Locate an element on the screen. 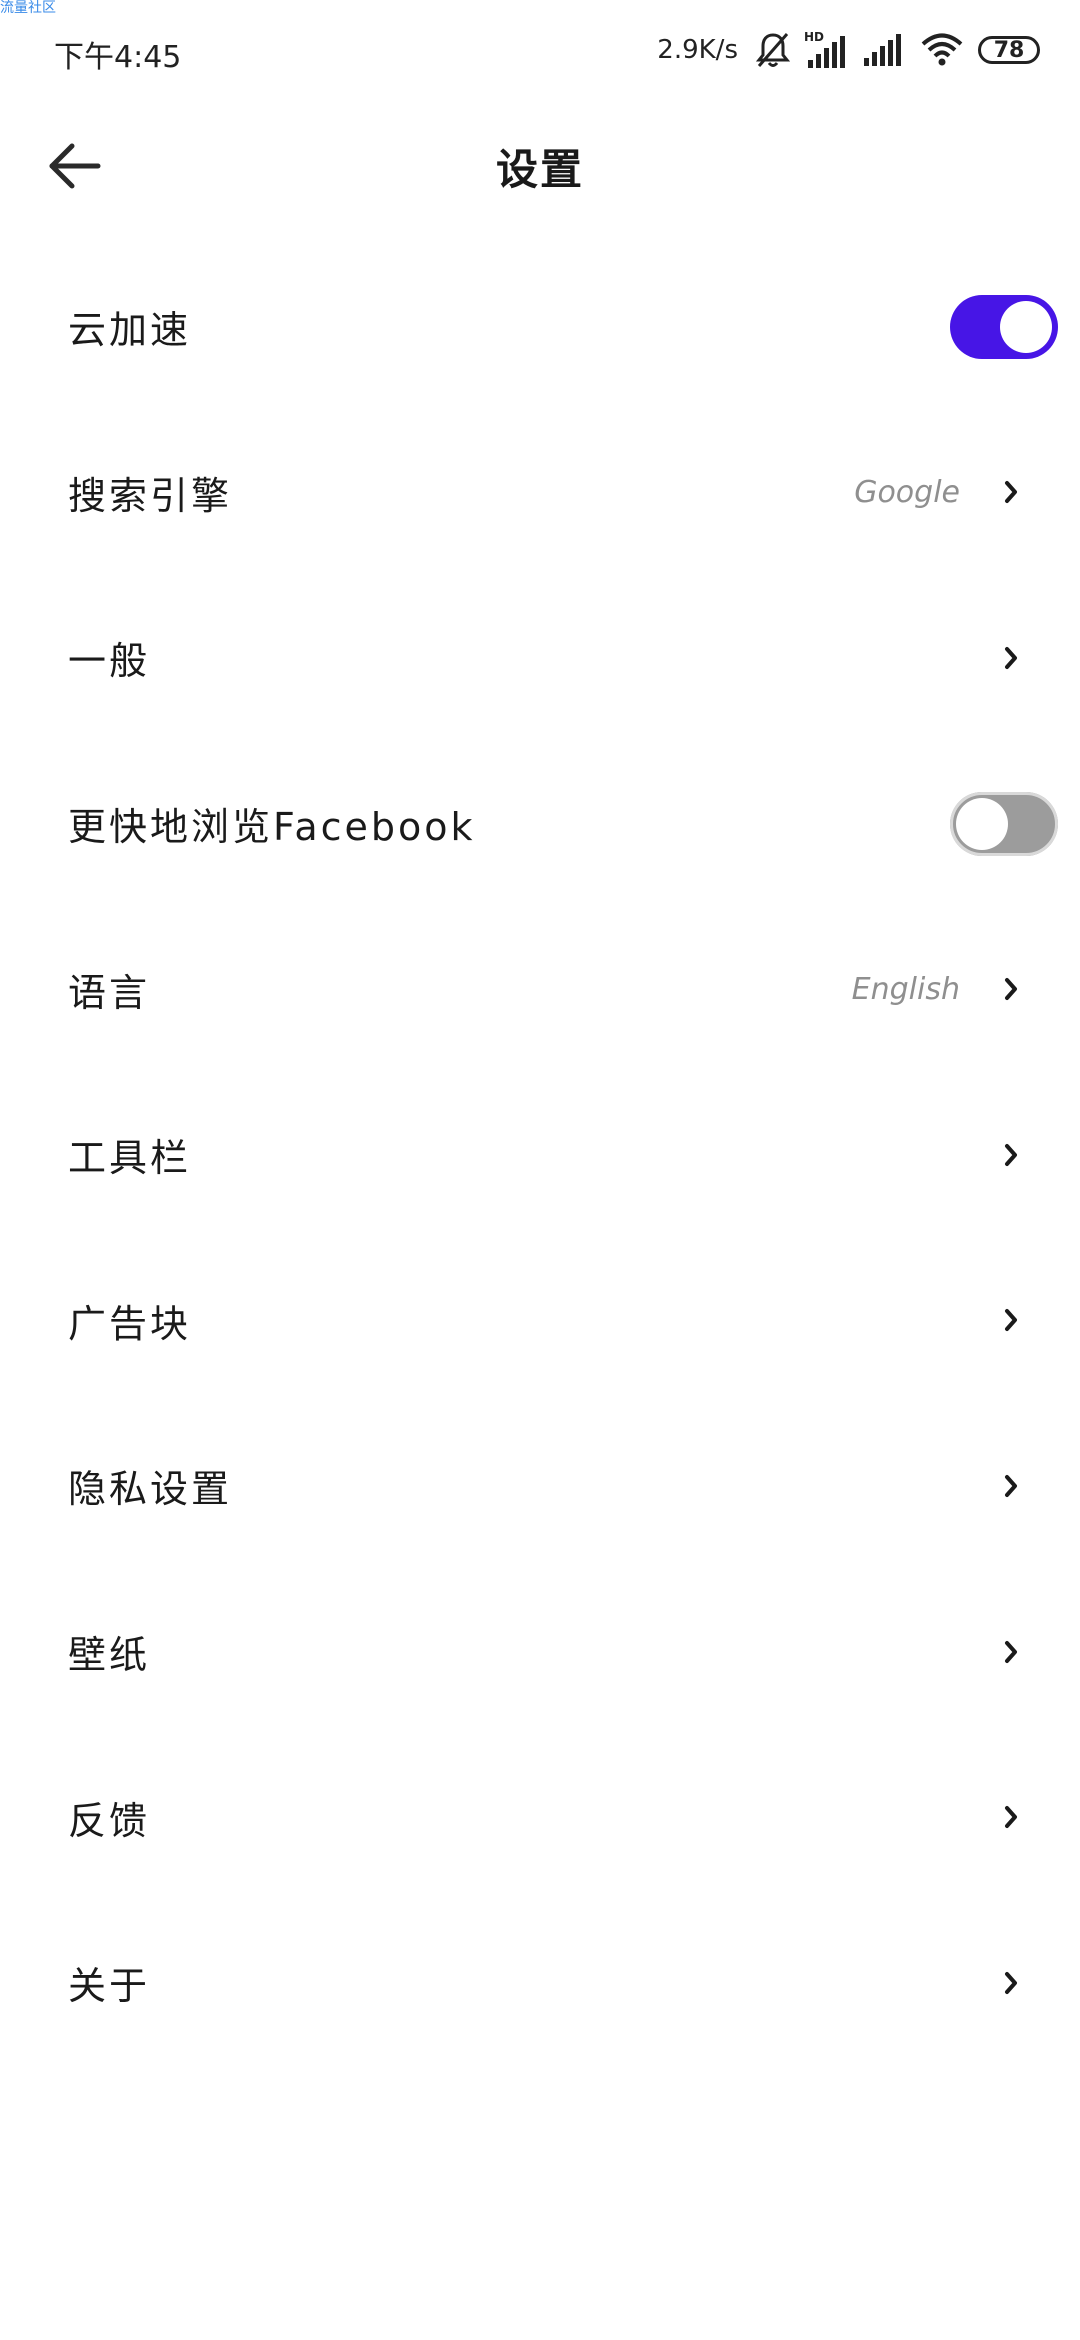 The height and width of the screenshot is (2340, 1080). setting-label: 反馈 is located at coordinates (109, 1820).